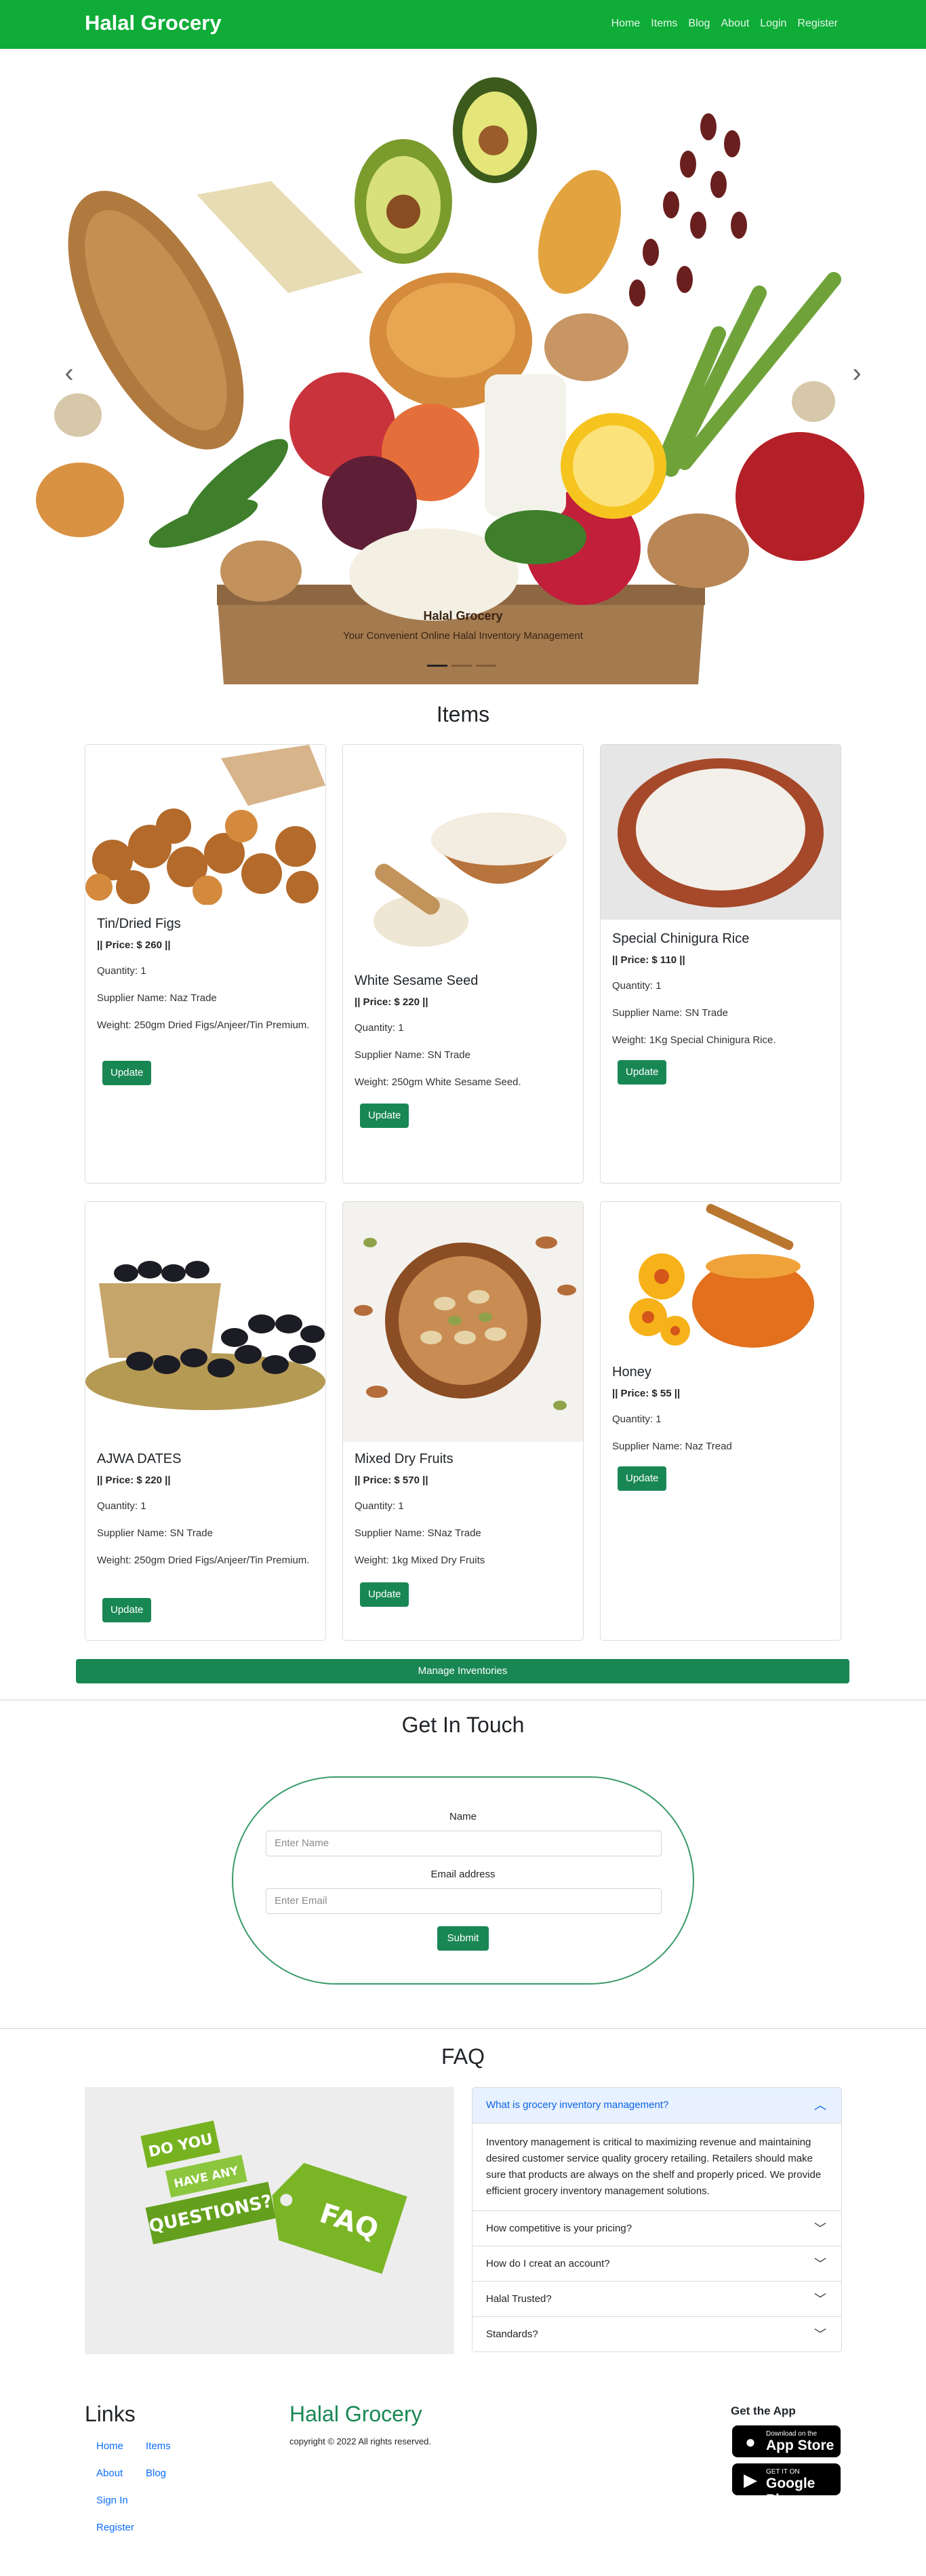 The width and height of the screenshot is (926, 2576). Describe the element at coordinates (463, 2028) in the screenshot. I see `divider` at that location.